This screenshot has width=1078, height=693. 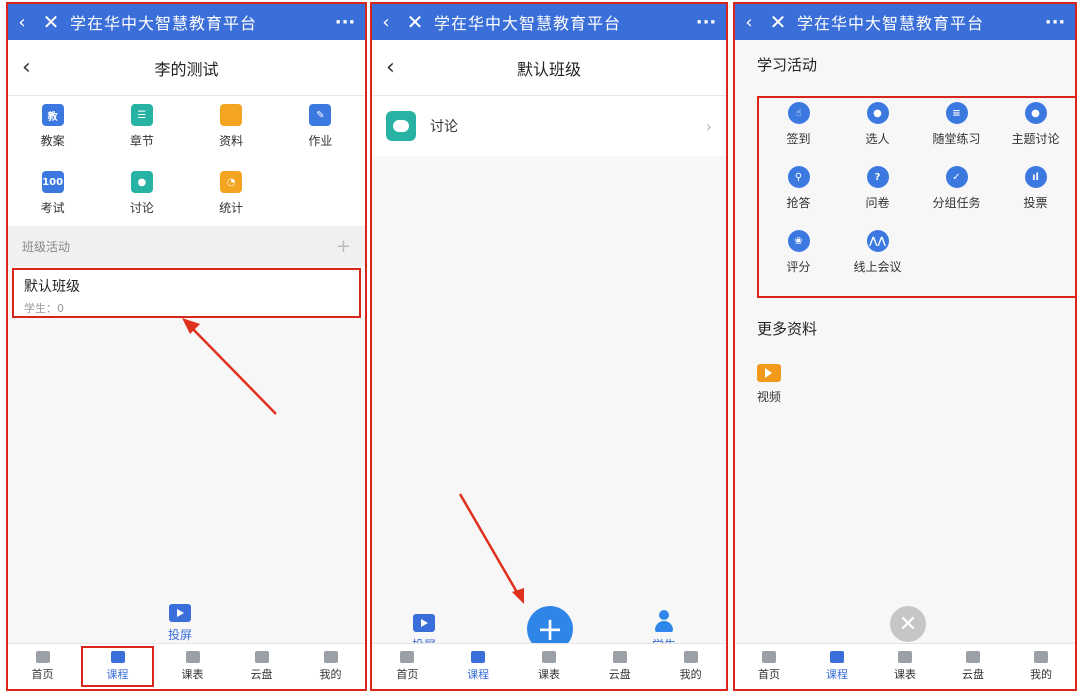 What do you see at coordinates (52, 287) in the screenshot?
I see `class-card-title: 默认班级` at bounding box center [52, 287].